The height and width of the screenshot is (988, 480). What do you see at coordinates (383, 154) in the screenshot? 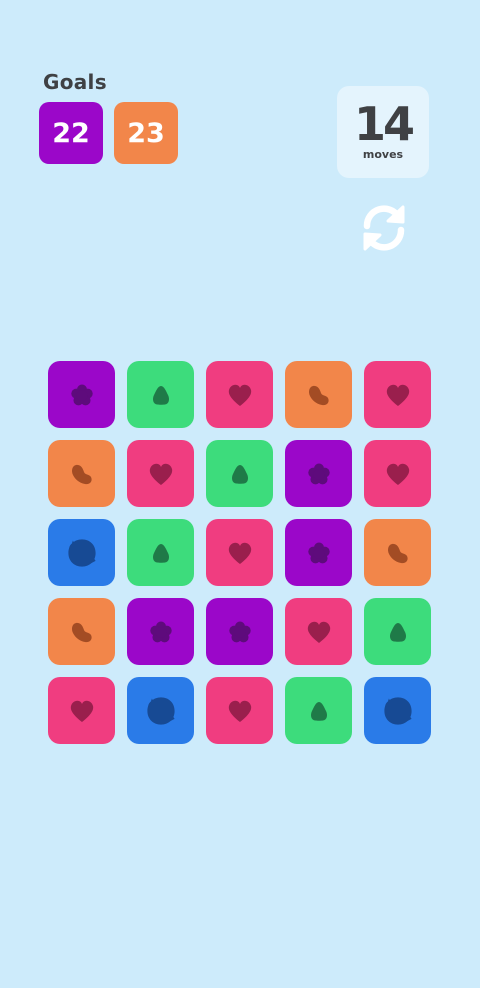
I see `moves-label: moves` at bounding box center [383, 154].